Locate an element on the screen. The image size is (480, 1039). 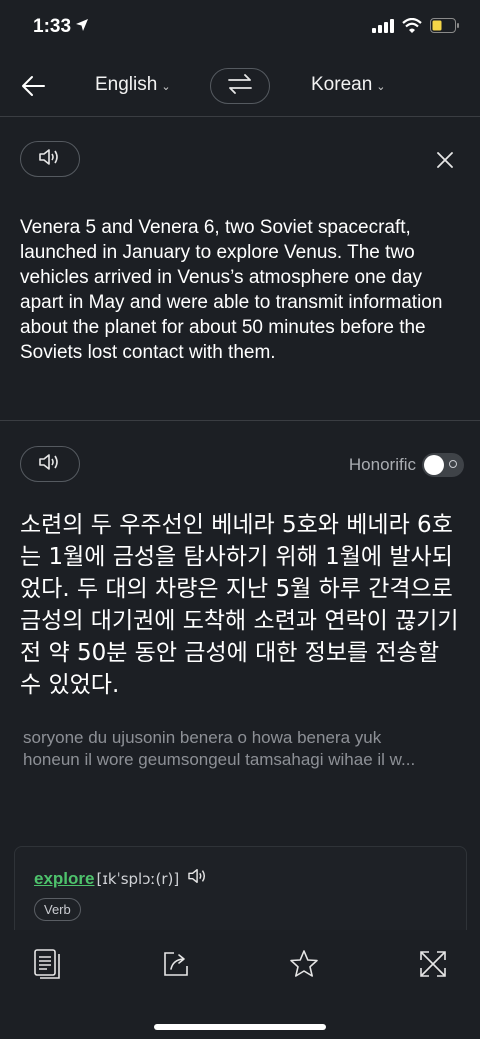
share-icon is located at coordinates (176, 964).